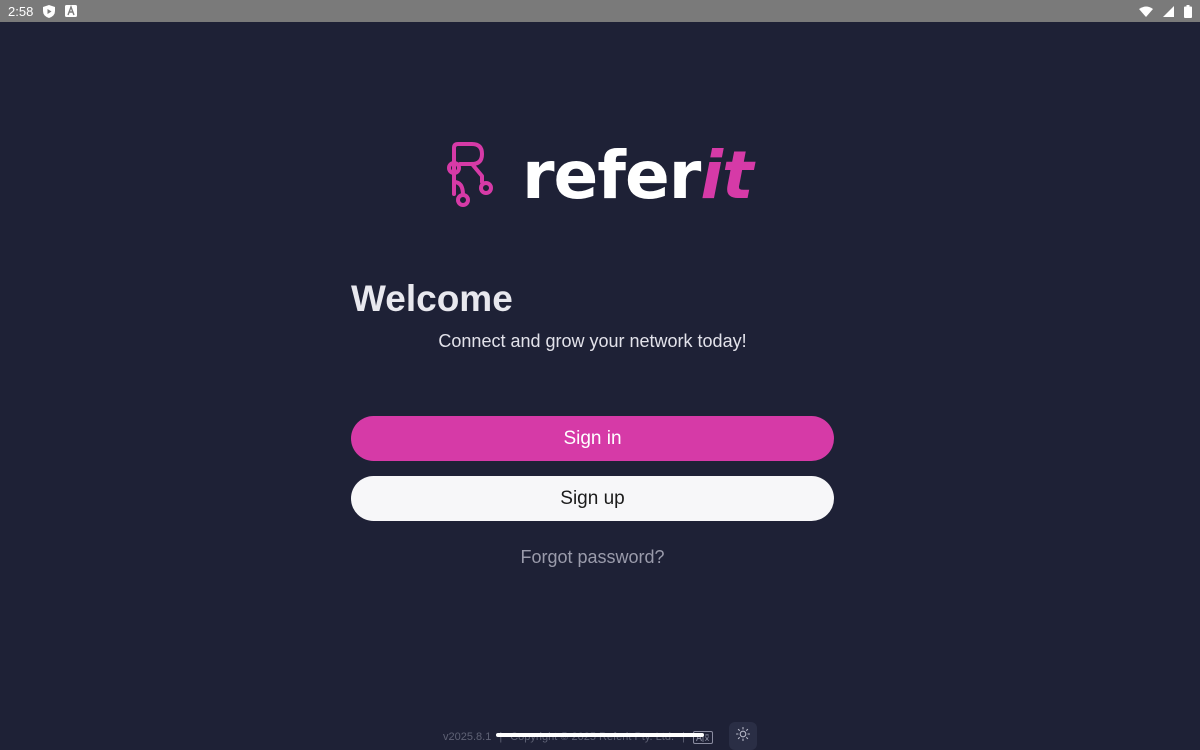 This screenshot has height=750, width=1200. I want to click on tagline: Connect and grow your network today!, so click(592, 341).